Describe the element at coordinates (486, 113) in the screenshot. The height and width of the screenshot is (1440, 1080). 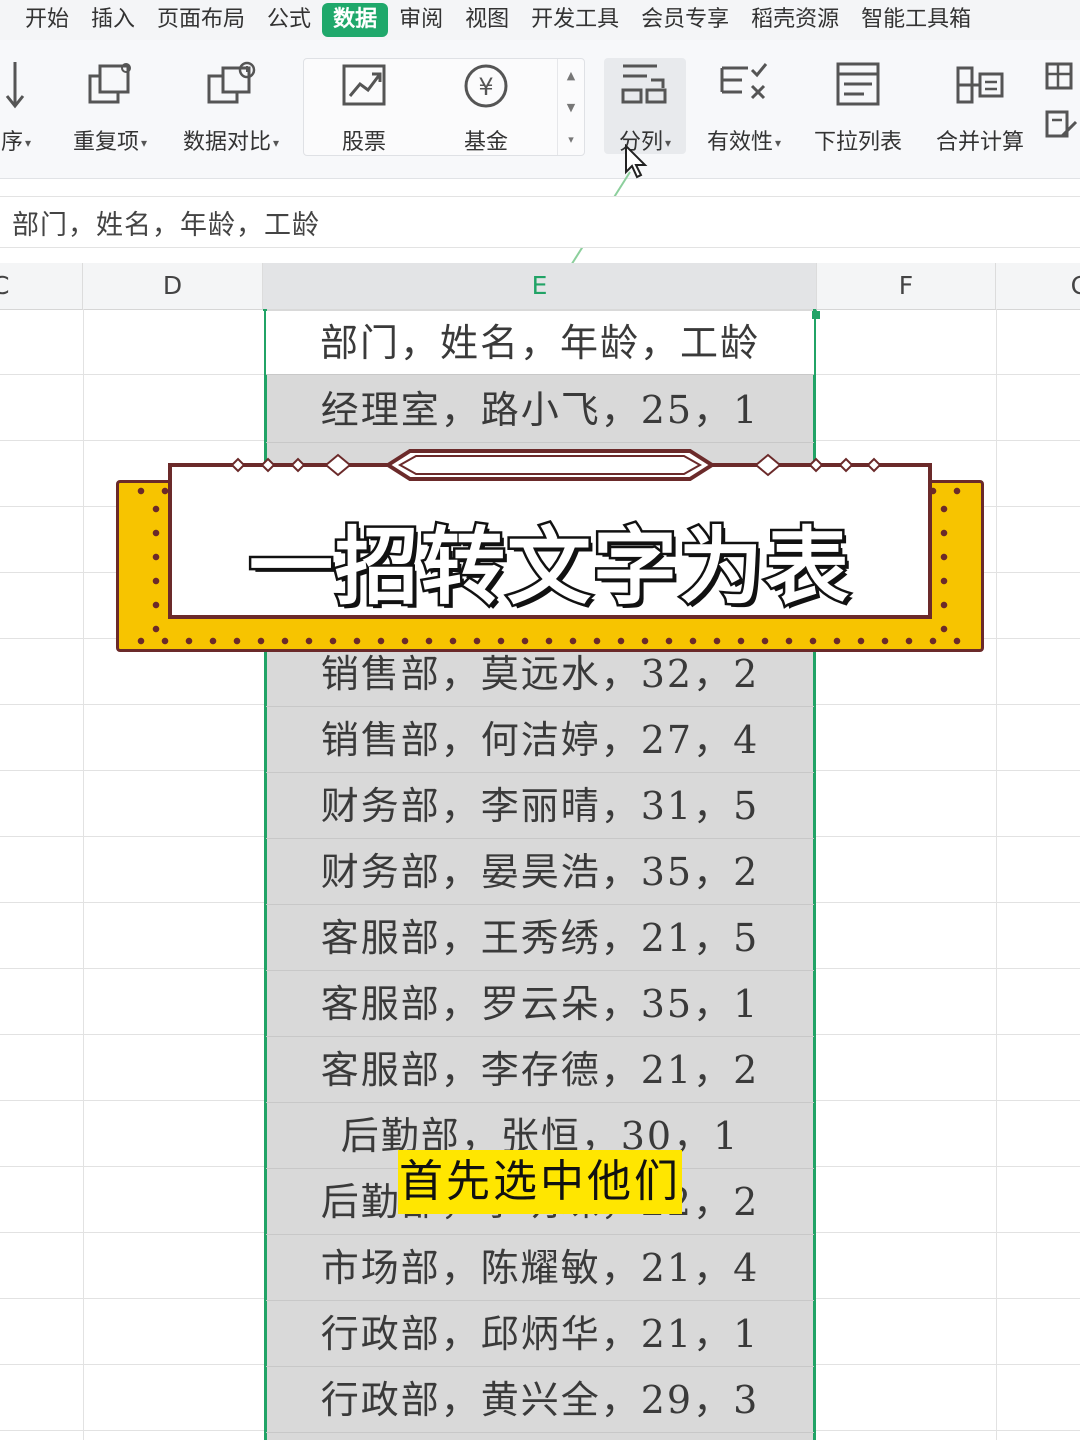
I see `fund-button: ¥ 基金` at that location.